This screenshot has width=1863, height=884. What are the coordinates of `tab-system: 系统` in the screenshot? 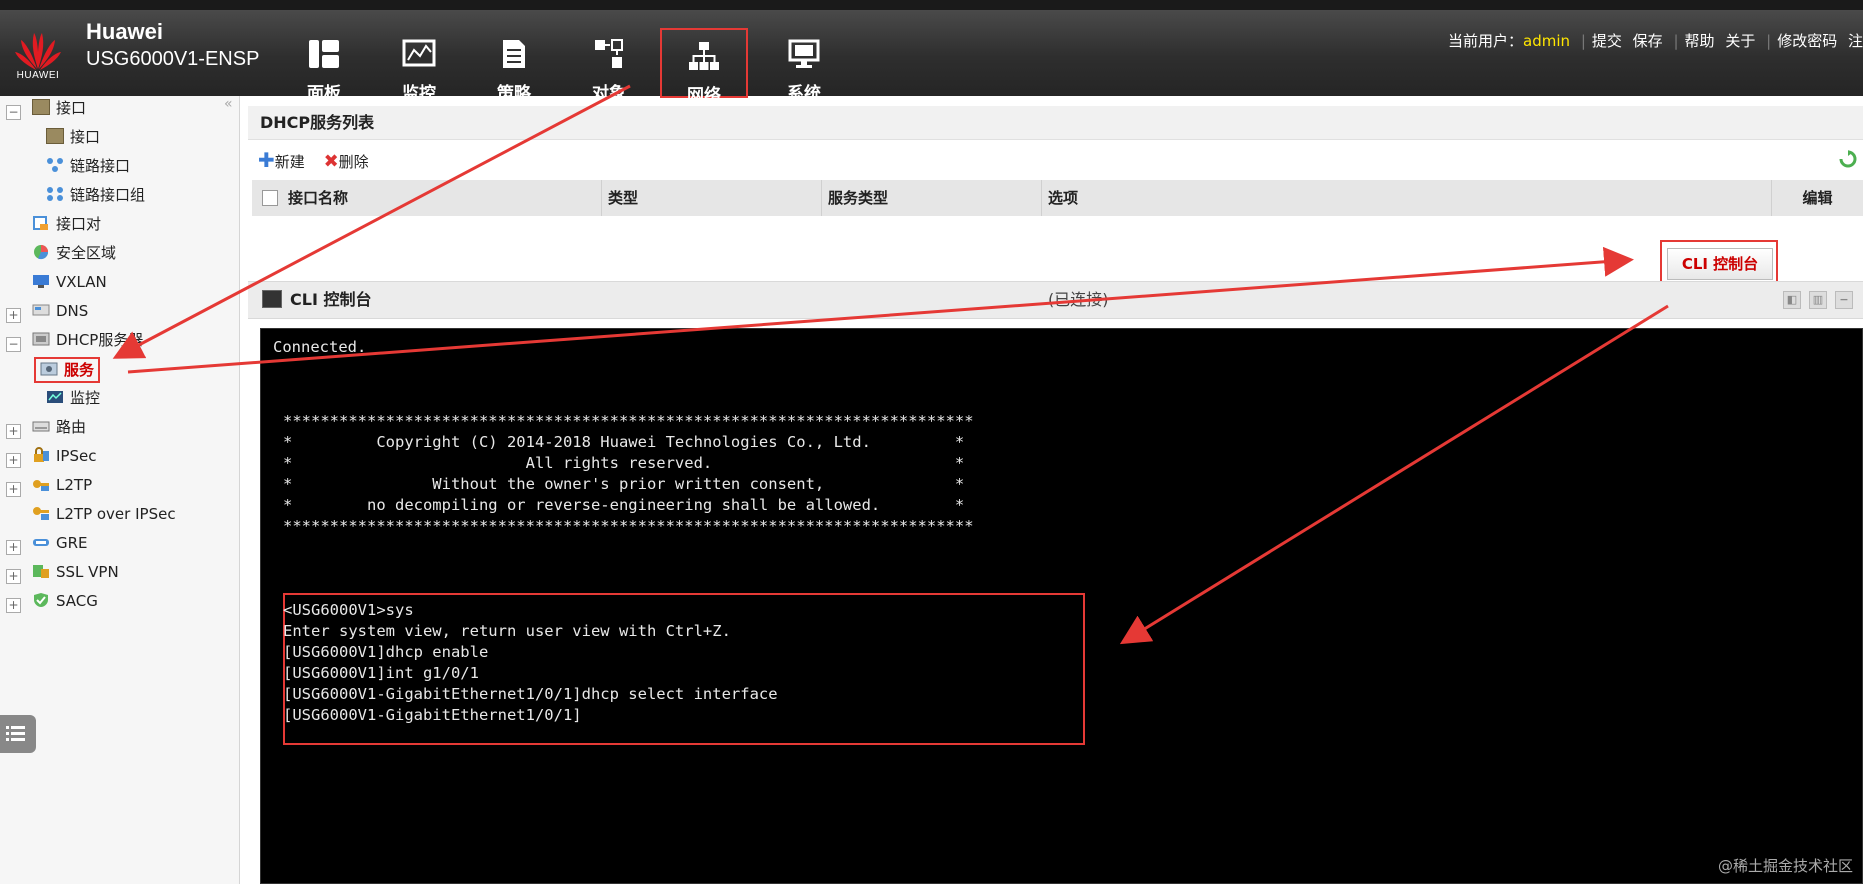 It's located at (804, 66).